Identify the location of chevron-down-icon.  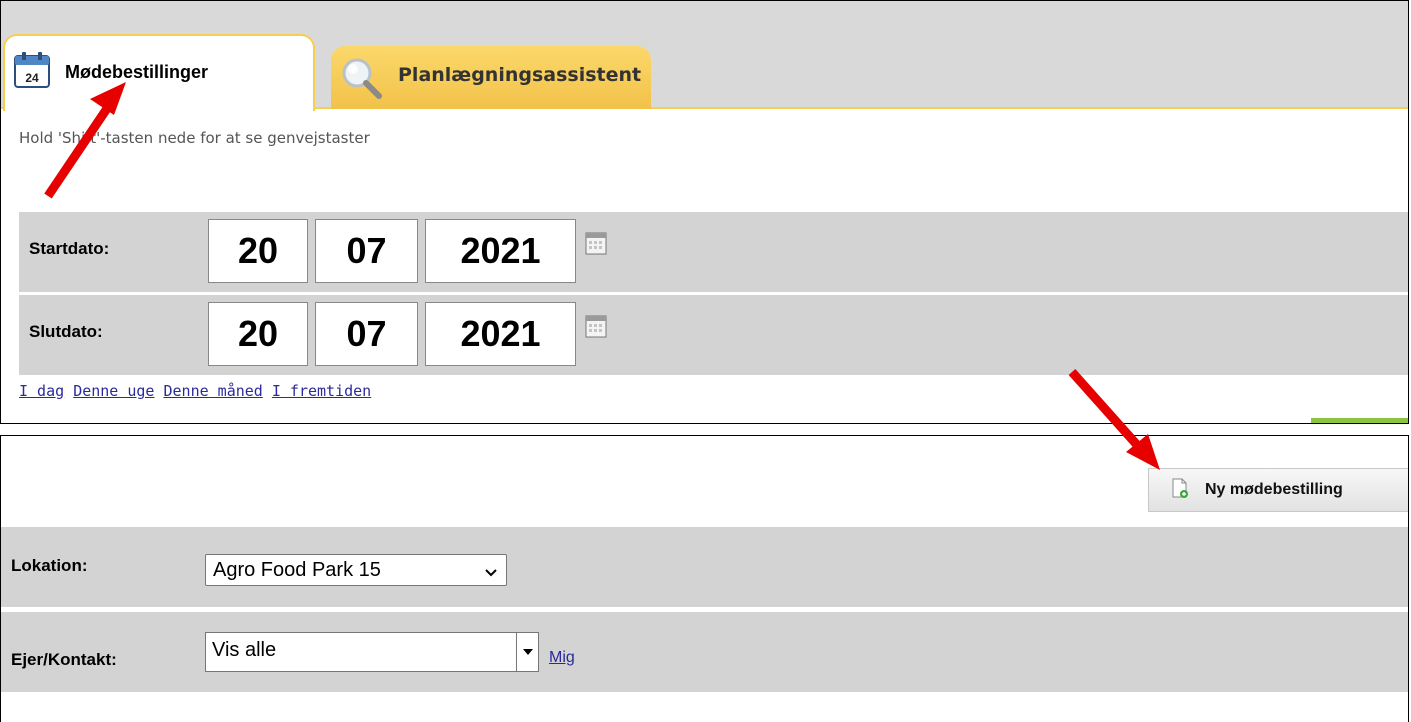
(491, 574).